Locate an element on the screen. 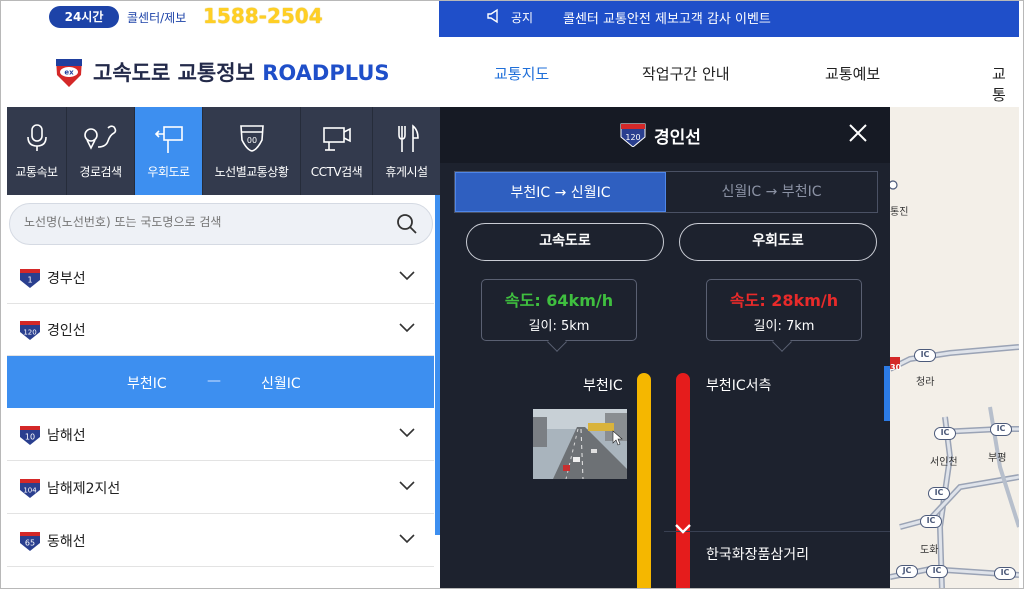  route-name: 동해선 is located at coordinates (66, 542).